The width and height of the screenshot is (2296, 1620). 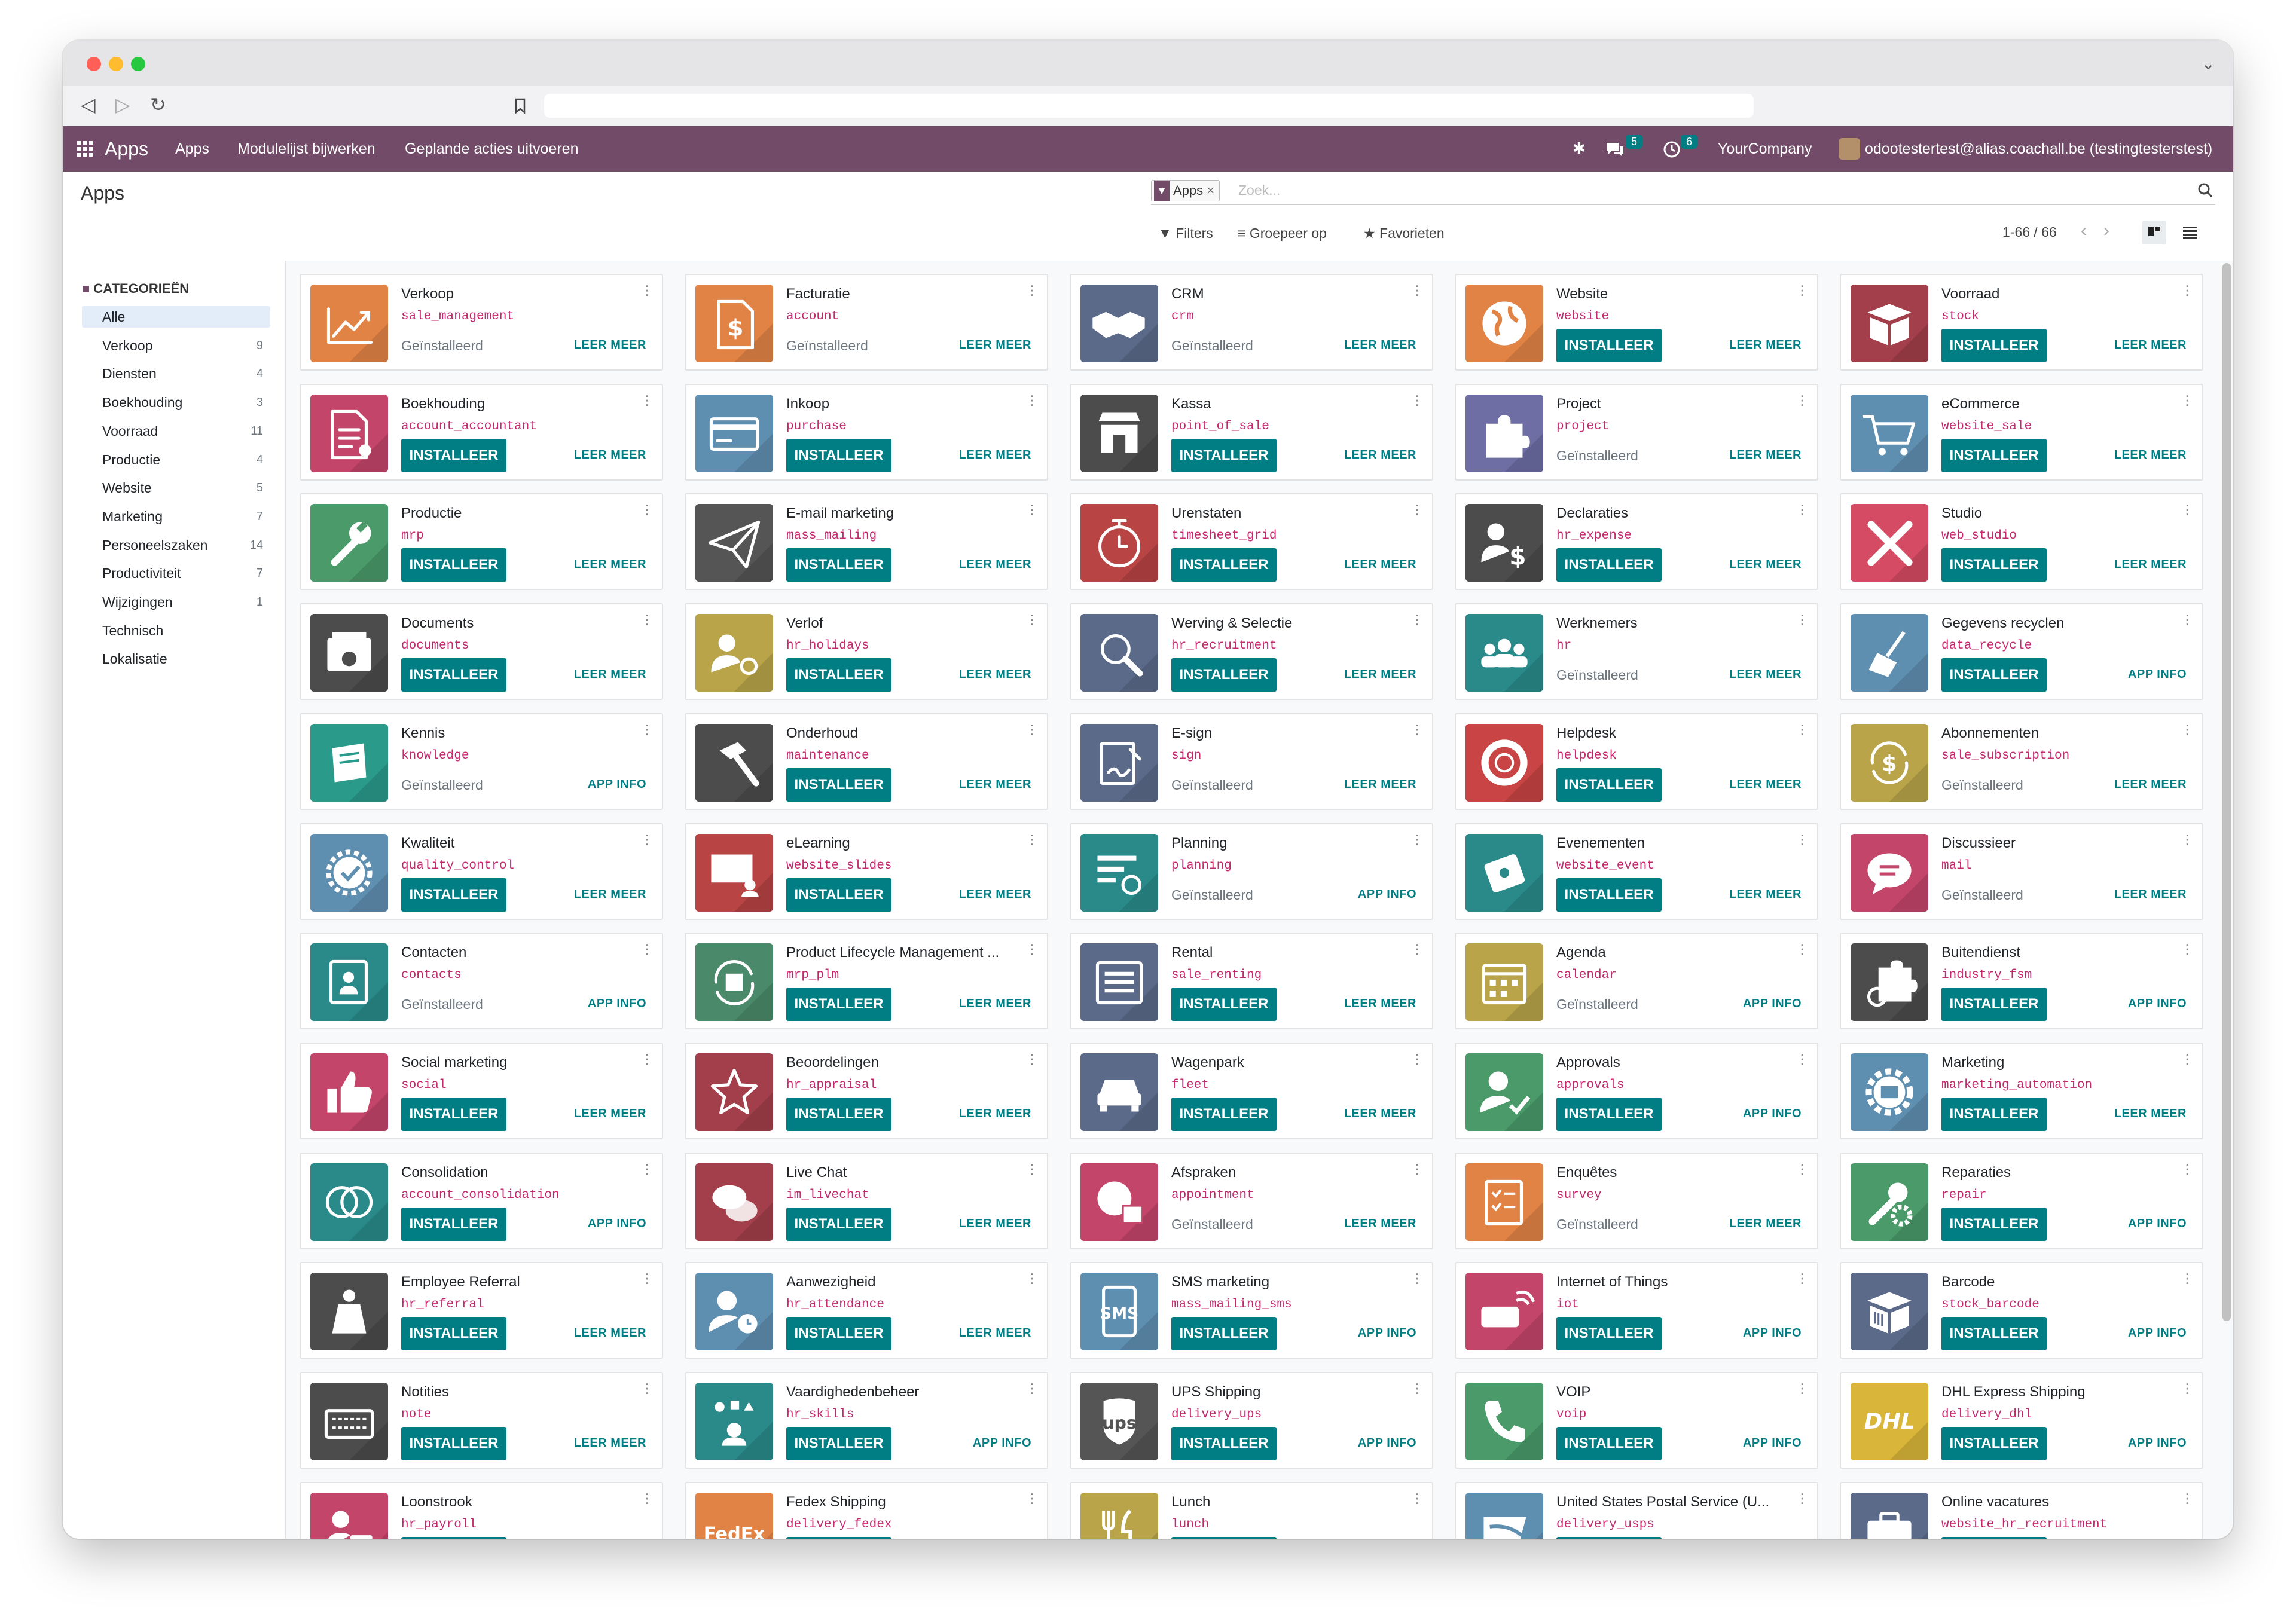 I want to click on app-card-contacten: Contacten contacts Geïnstalleerd APP INFO ⋮, so click(x=481, y=981).